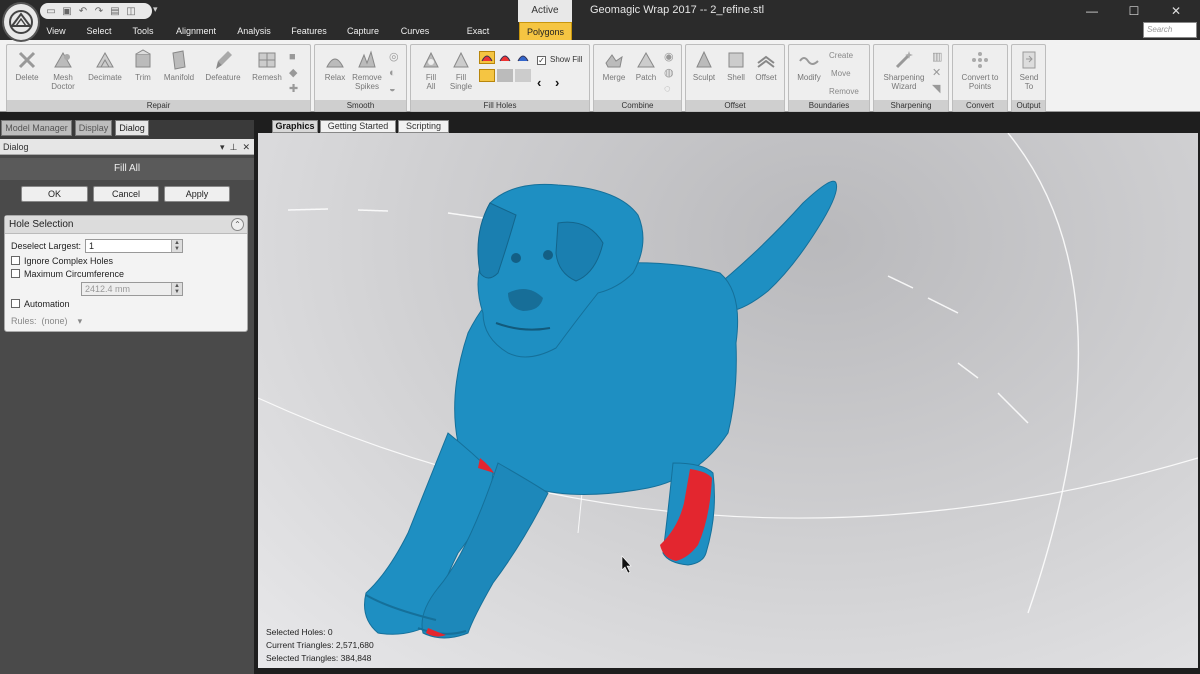 The height and width of the screenshot is (674, 1200). I want to click on fill-all-icon, so click(431, 59).